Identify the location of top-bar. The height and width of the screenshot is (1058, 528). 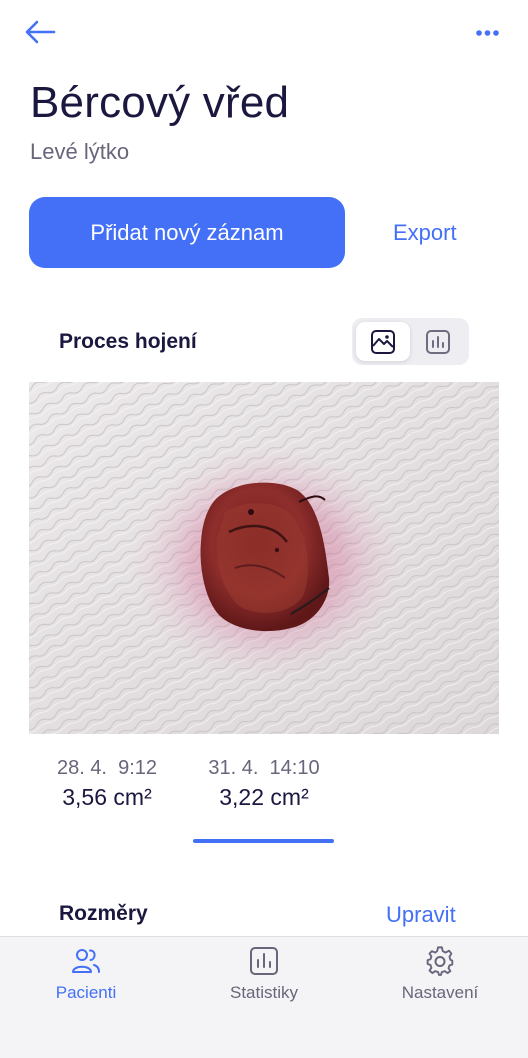
(264, 35).